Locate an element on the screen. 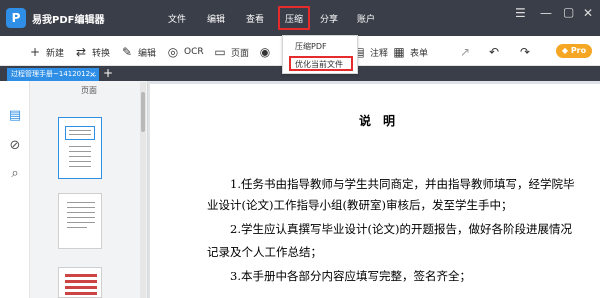 The image size is (600, 298). minimize-icon: — is located at coordinates (546, 13).